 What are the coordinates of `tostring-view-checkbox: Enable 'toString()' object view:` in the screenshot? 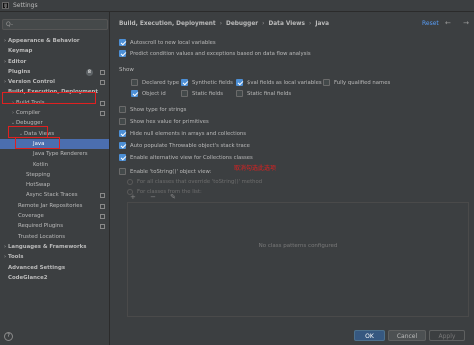 It's located at (165, 171).